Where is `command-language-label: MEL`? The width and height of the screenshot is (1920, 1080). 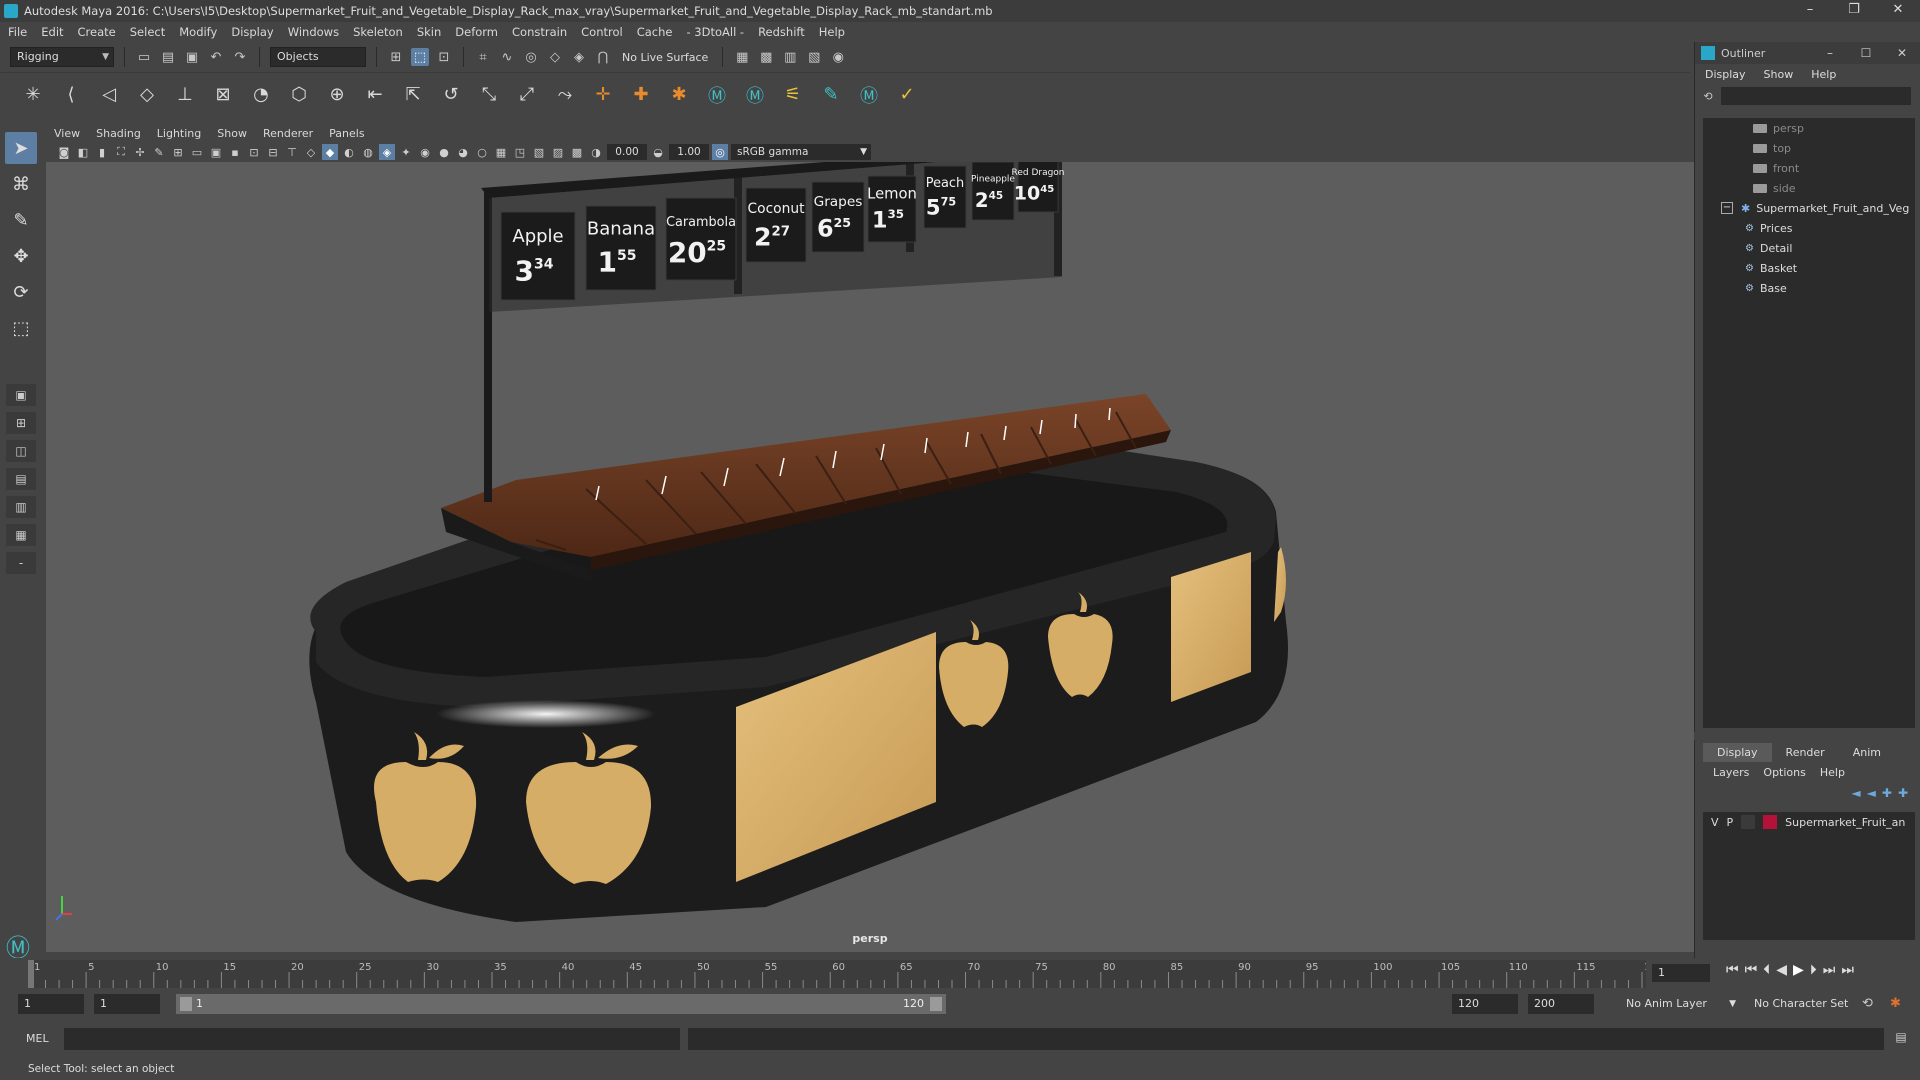 command-language-label: MEL is located at coordinates (37, 1038).